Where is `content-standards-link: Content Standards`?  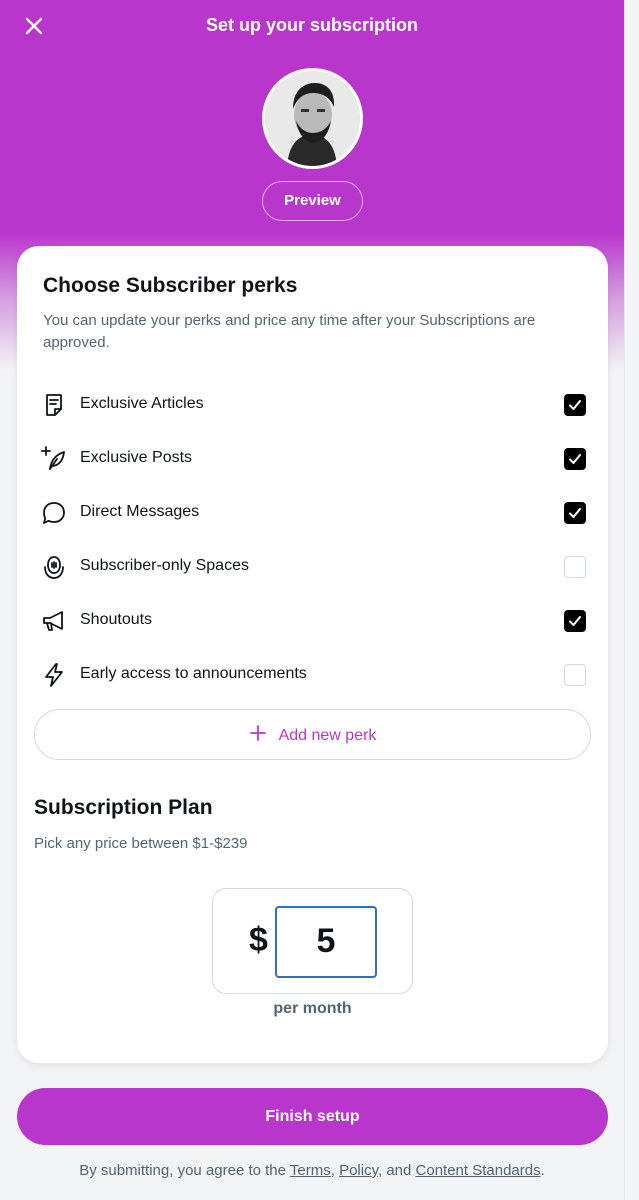
content-standards-link: Content Standards is located at coordinates (478, 1170).